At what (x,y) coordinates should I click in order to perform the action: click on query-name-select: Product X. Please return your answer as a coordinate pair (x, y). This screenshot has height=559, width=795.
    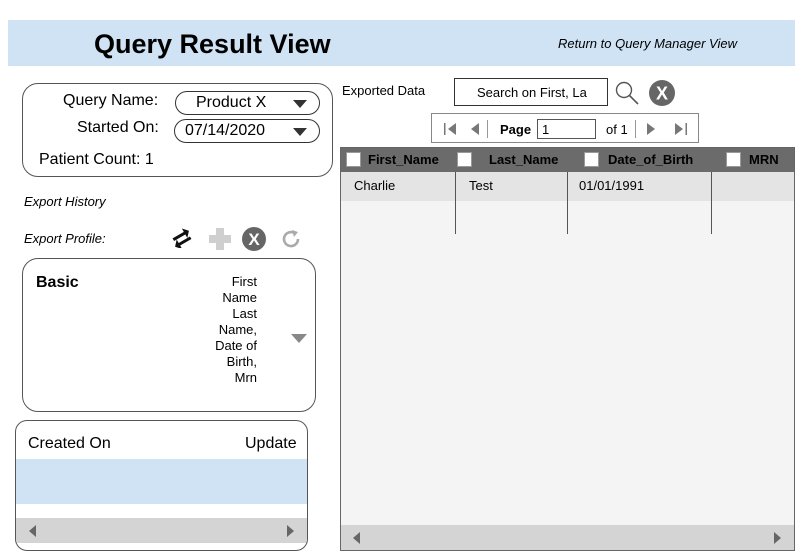
    Looking at the image, I should click on (247, 103).